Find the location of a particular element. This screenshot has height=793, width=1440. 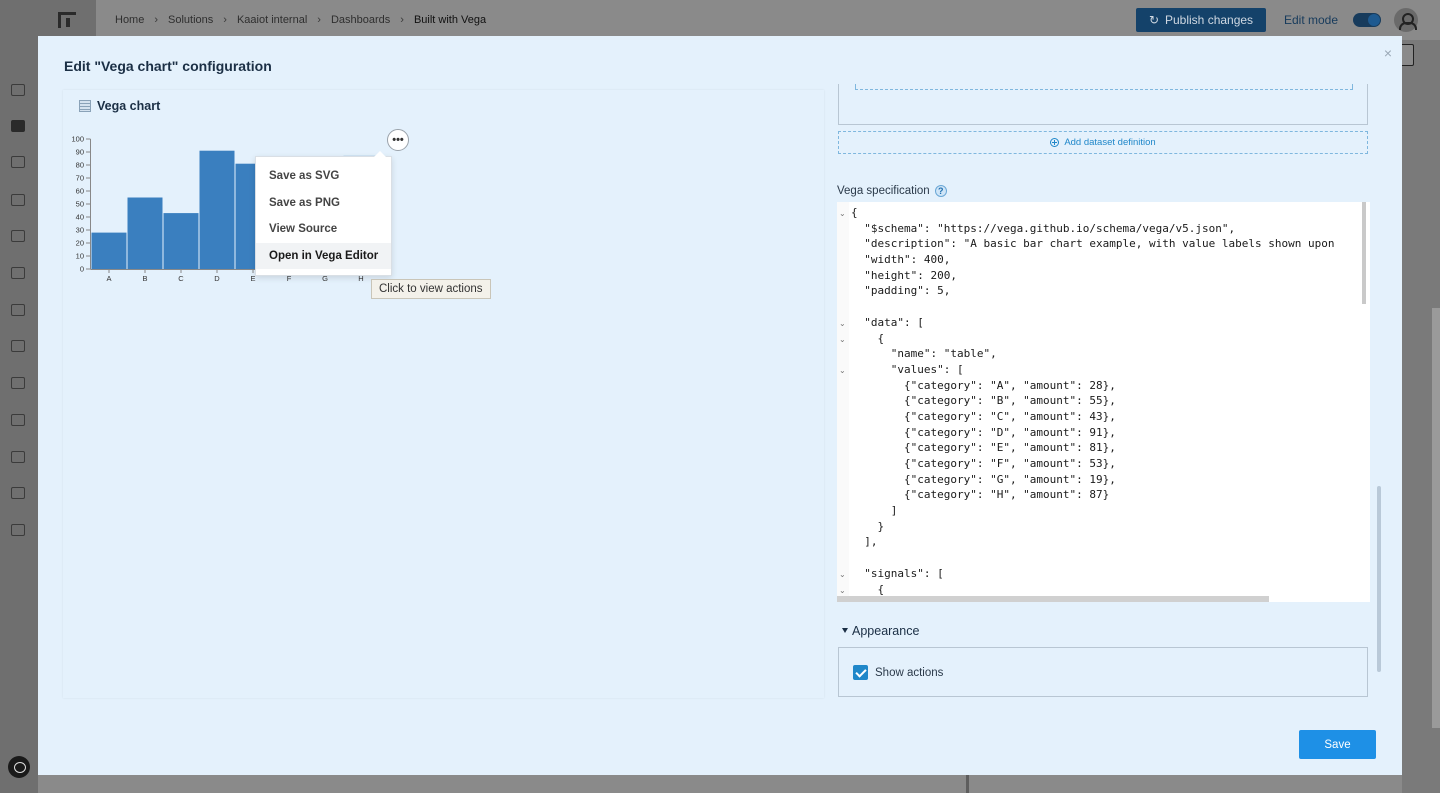

user-icon is located at coordinates (18, 346).